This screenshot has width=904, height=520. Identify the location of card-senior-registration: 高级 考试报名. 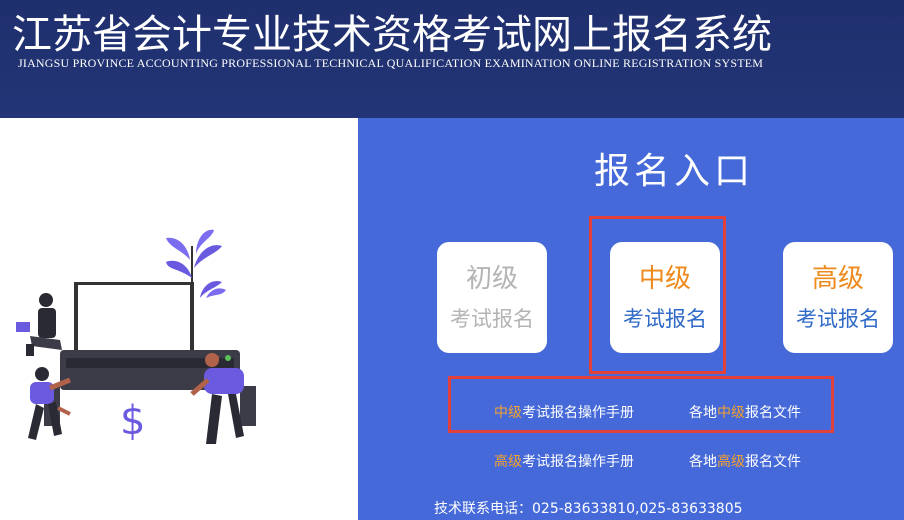
(838, 297).